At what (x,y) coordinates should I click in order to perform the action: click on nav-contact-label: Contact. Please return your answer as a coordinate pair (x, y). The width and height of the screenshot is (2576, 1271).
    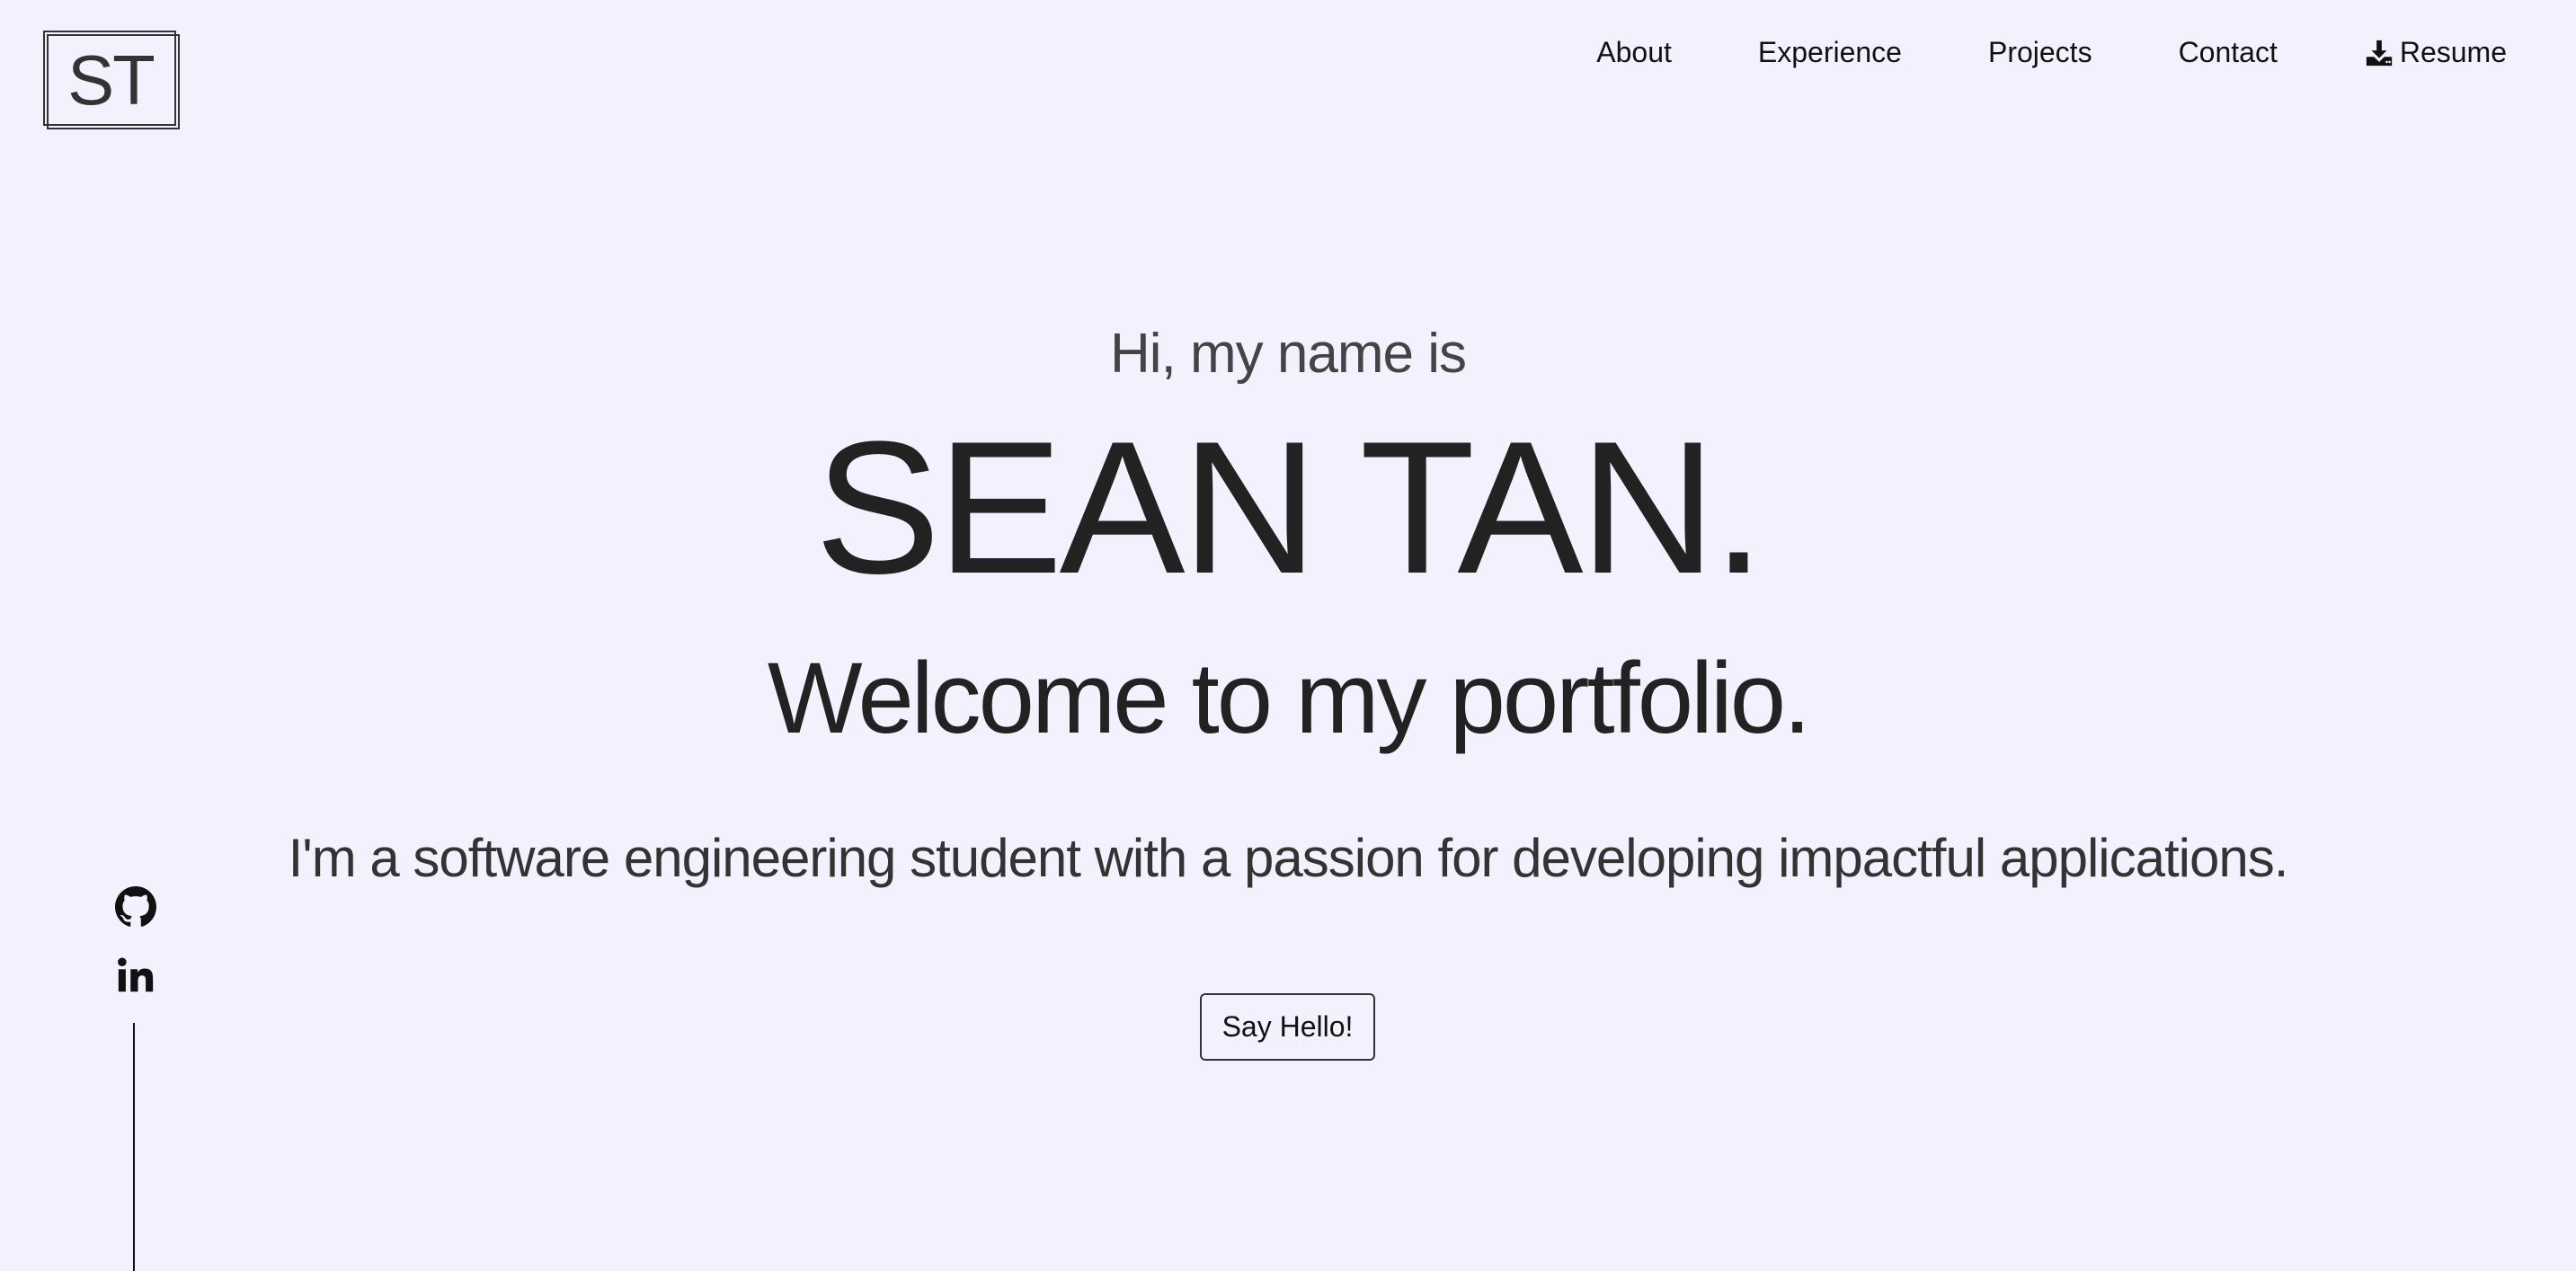
    Looking at the image, I should click on (2228, 52).